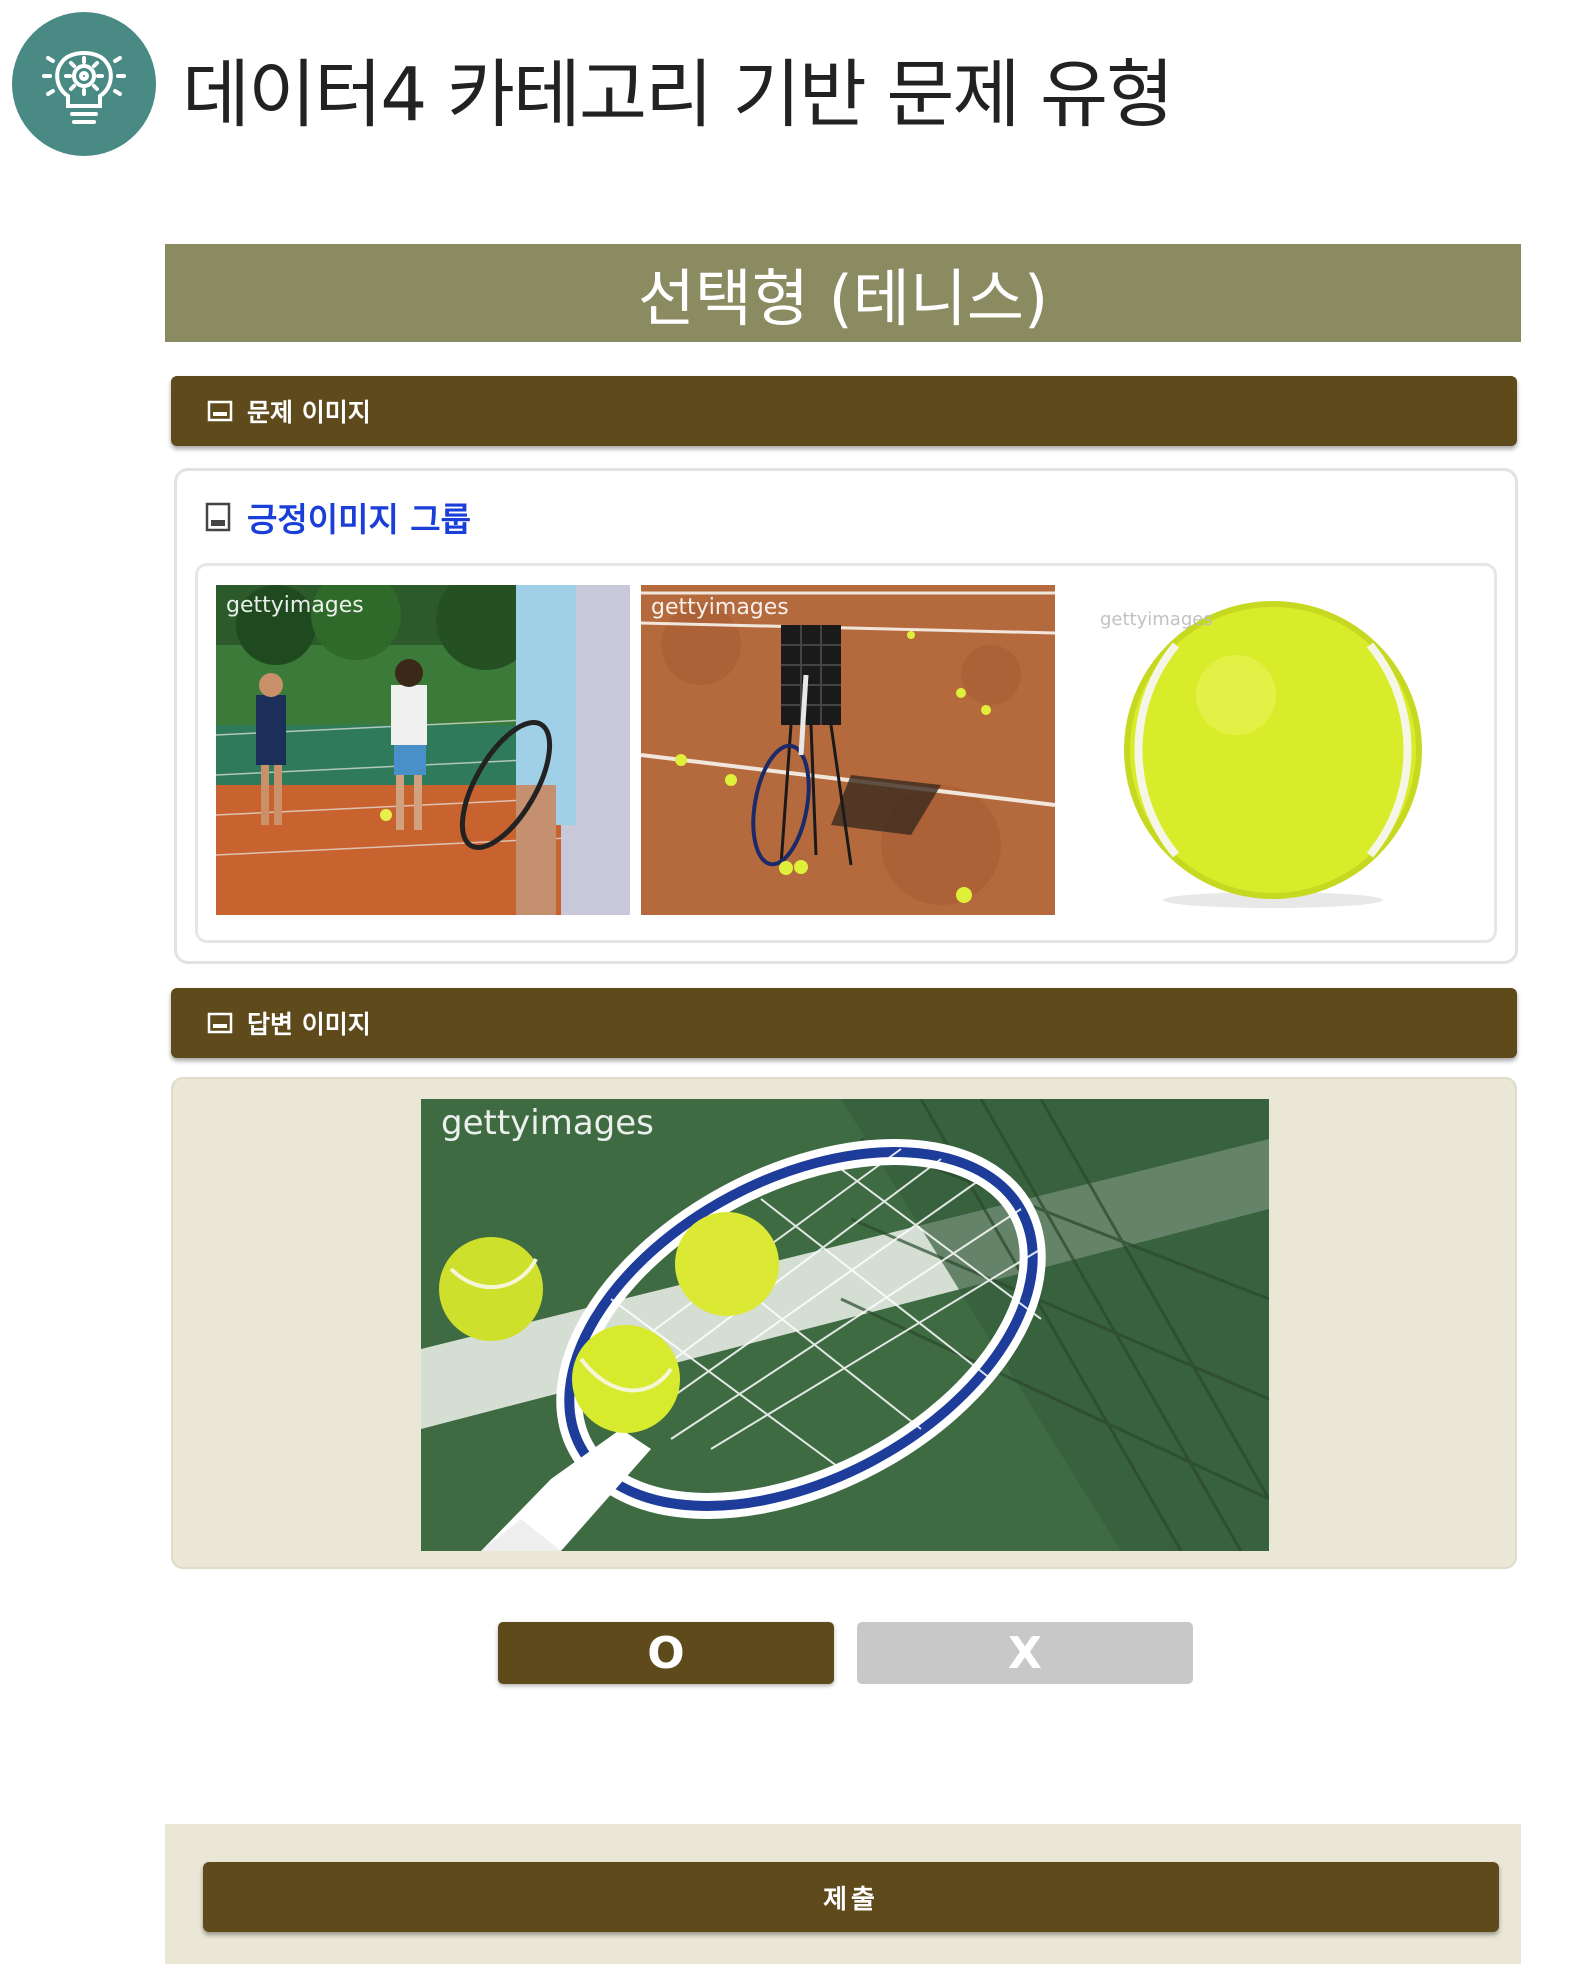 This screenshot has height=1981, width=1573. I want to click on question-image-label: 문제 이미지, so click(309, 412).